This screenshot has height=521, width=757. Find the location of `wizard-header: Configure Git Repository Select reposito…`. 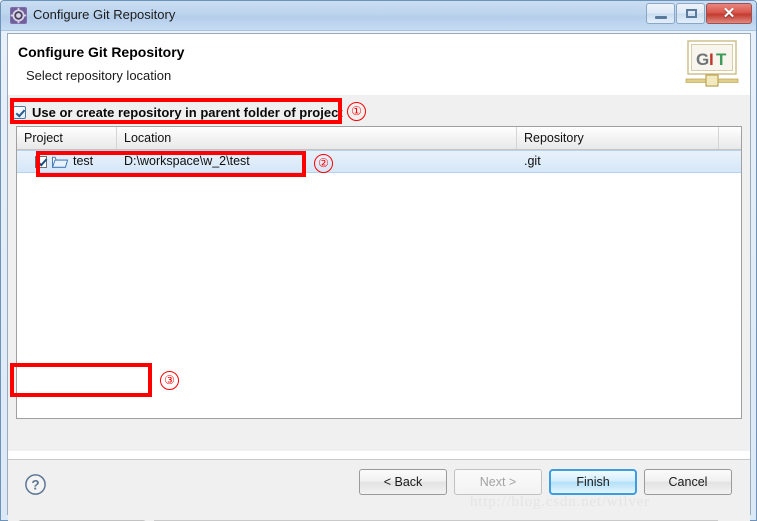

wizard-header: Configure Git Repository Select reposito… is located at coordinates (379, 65).